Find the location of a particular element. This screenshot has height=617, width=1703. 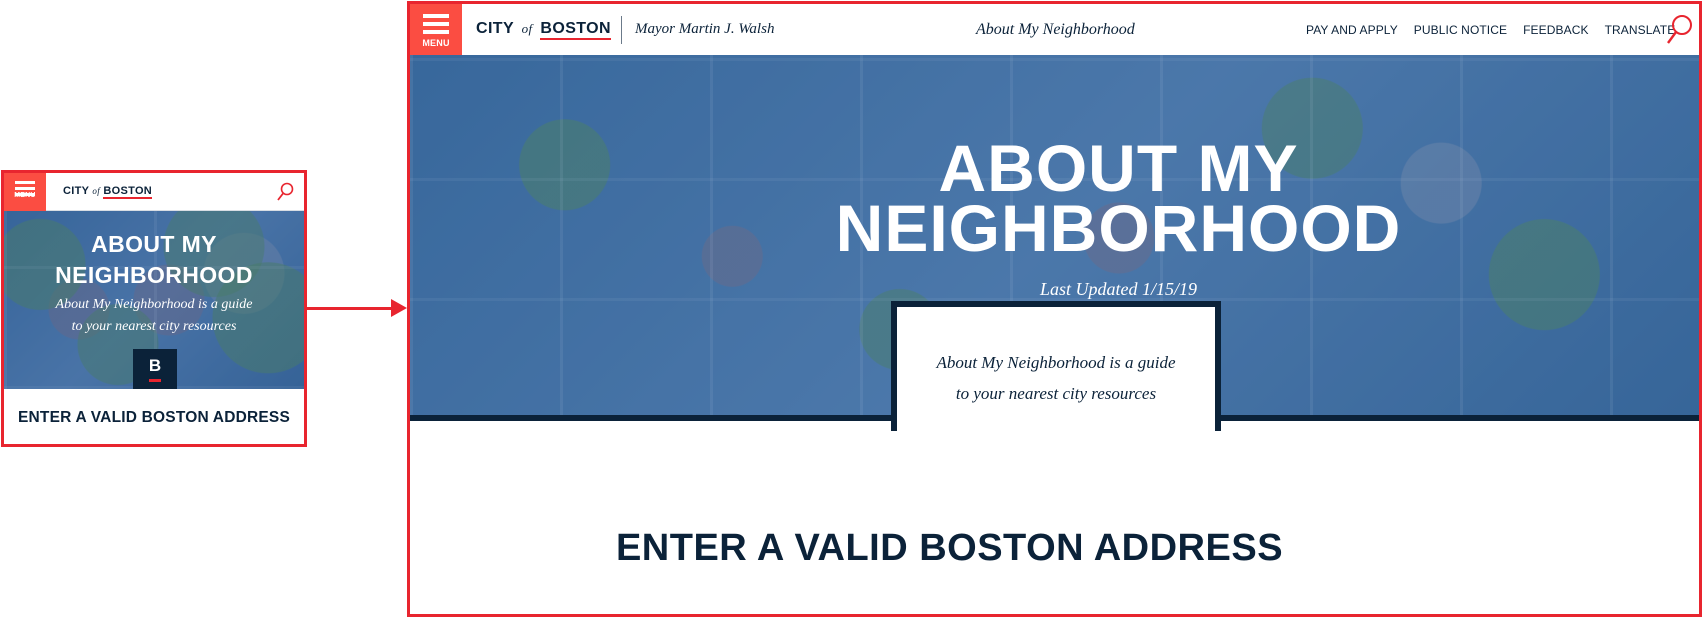

mobile-city-logo: CITY of BOSTON is located at coordinates (108, 192).